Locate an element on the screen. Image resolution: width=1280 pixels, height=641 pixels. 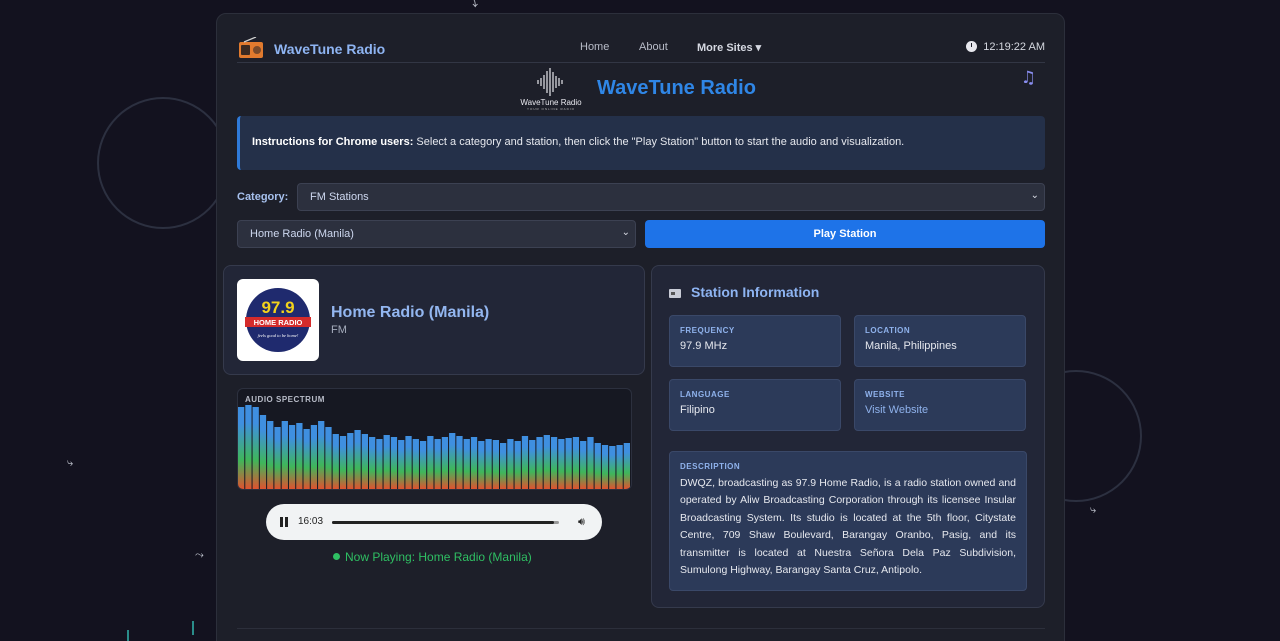
station-select-value: Home Radio (Manila) is located at coordinates (302, 234).